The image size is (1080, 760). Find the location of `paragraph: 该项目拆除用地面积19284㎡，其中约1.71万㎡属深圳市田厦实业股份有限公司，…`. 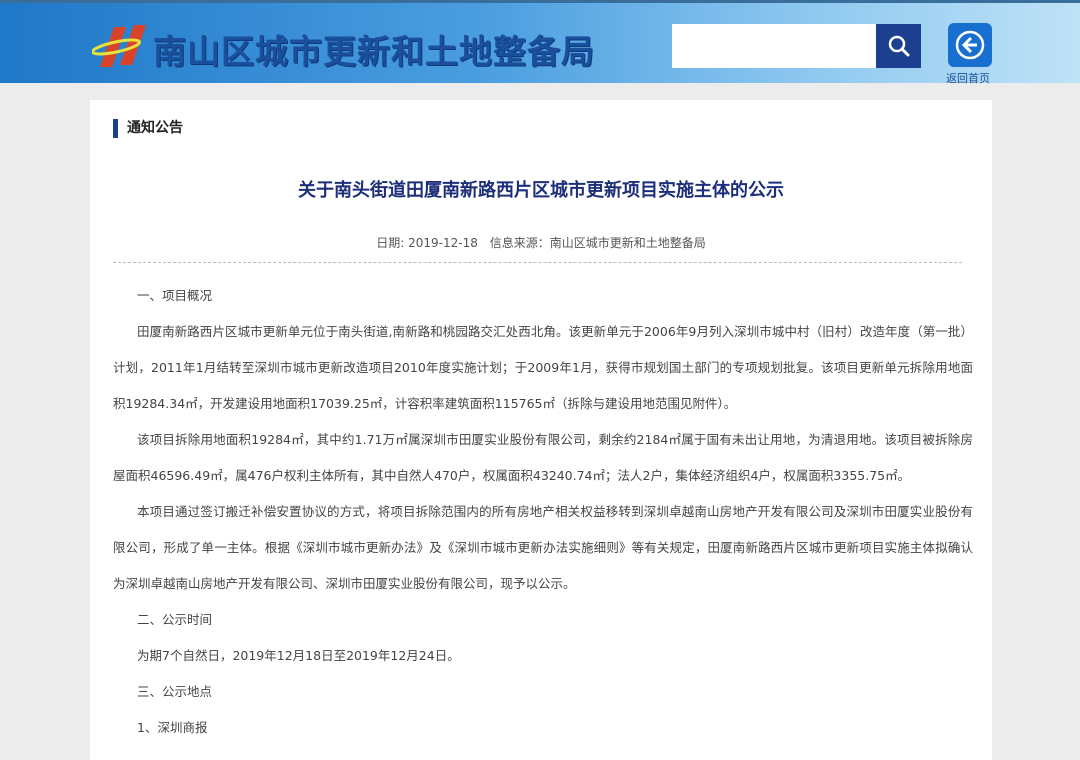

paragraph: 该项目拆除用地面积19284㎡，其中约1.71万㎡属深圳市田厦实业股份有限公司，… is located at coordinates (543, 457).